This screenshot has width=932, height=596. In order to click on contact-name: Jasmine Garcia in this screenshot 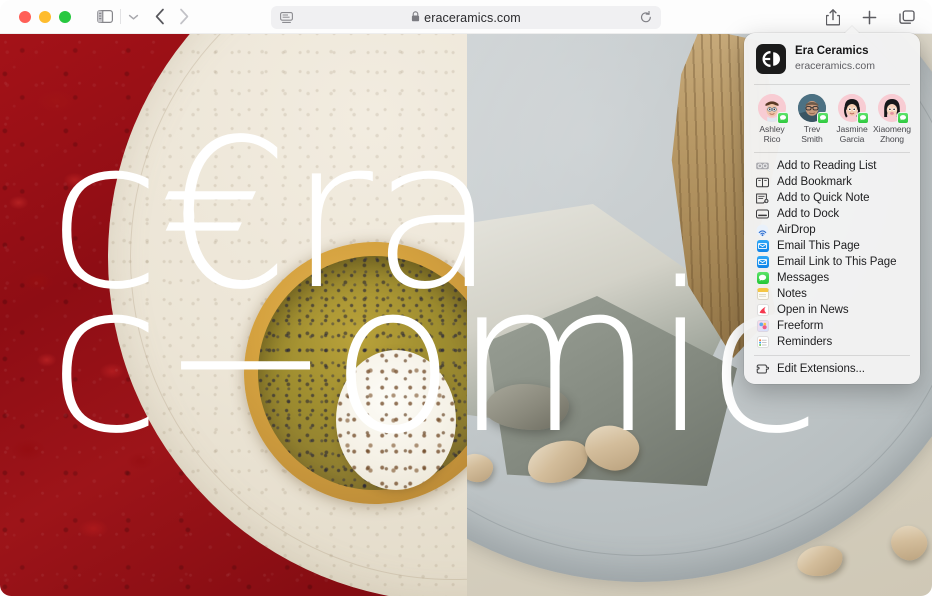, I will do `click(851, 134)`.